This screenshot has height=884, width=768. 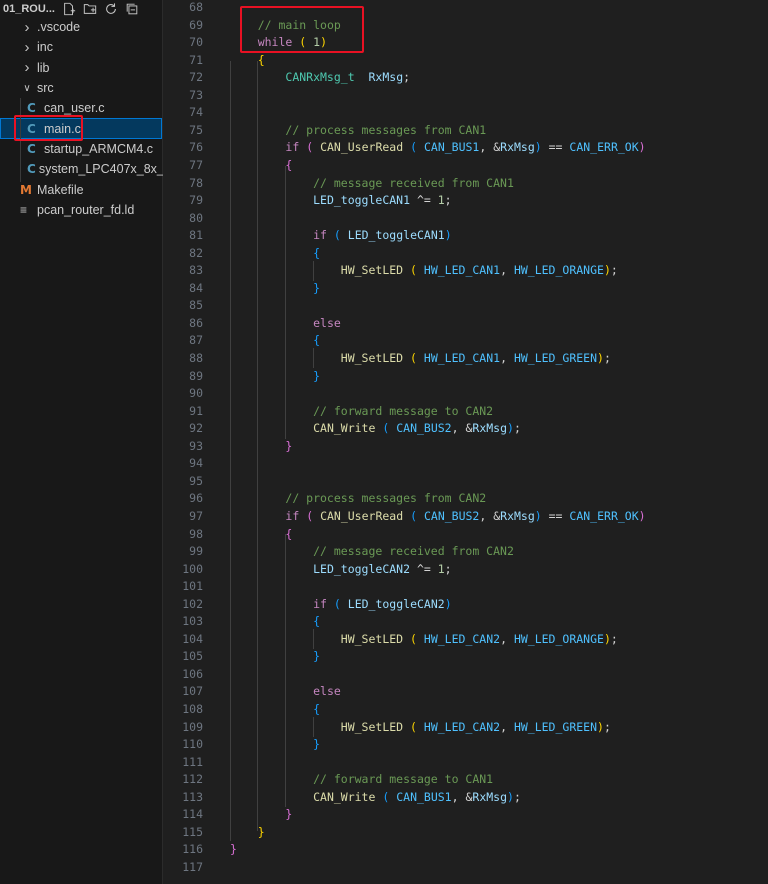 What do you see at coordinates (462, 638) in the screenshot?
I see `code-token: HW_LED_CAN2` at bounding box center [462, 638].